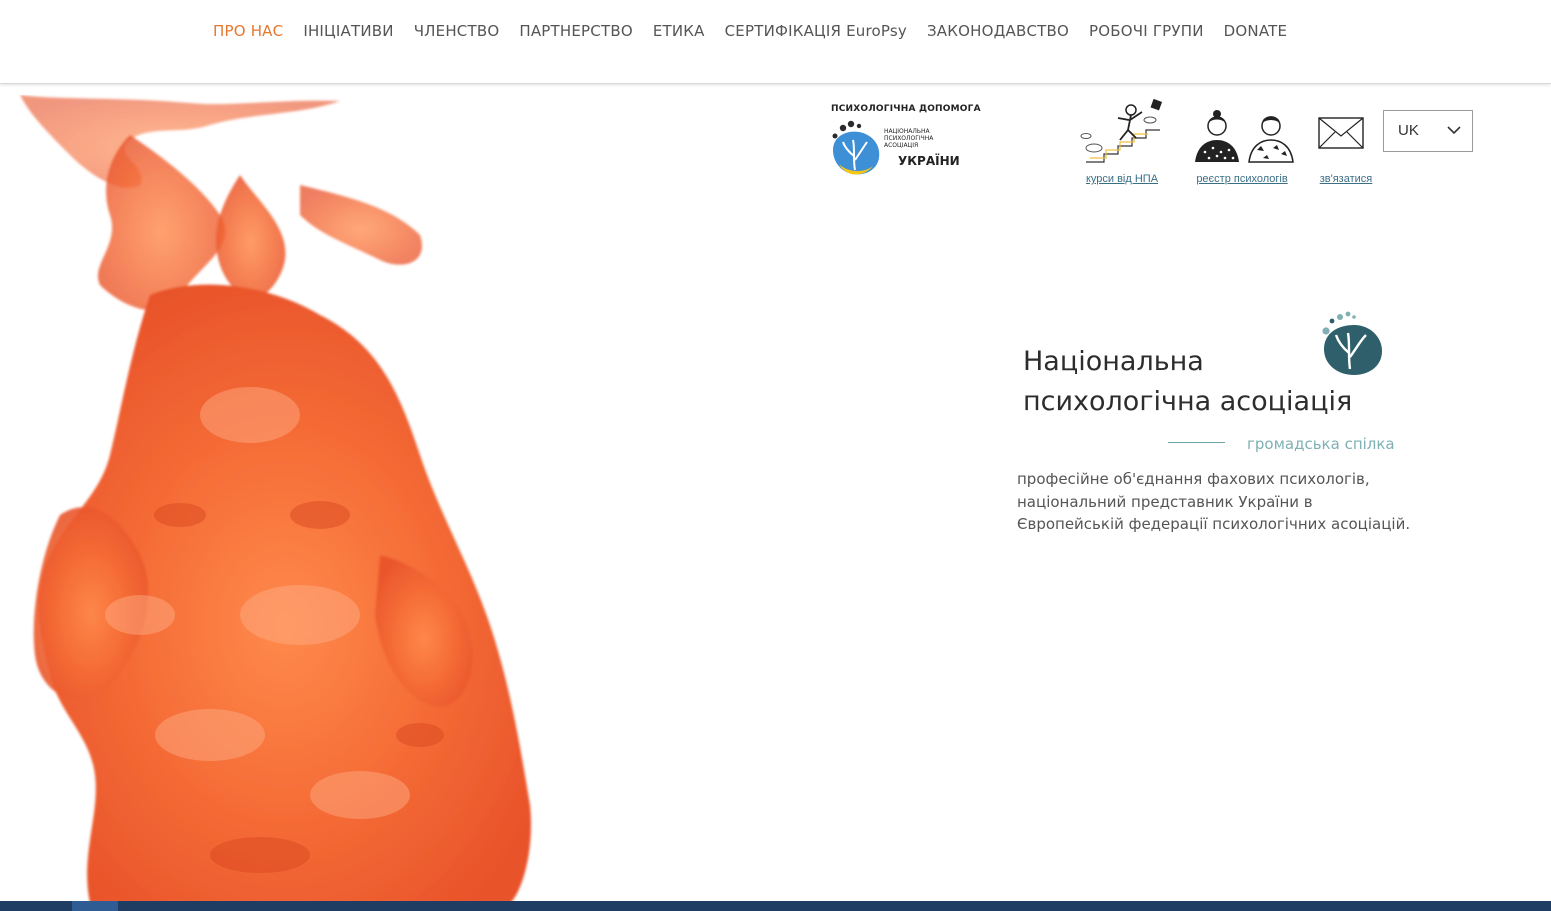  I want to click on nav-item-working-groups: РОБОЧІ ГРУПИ, so click(1146, 31).